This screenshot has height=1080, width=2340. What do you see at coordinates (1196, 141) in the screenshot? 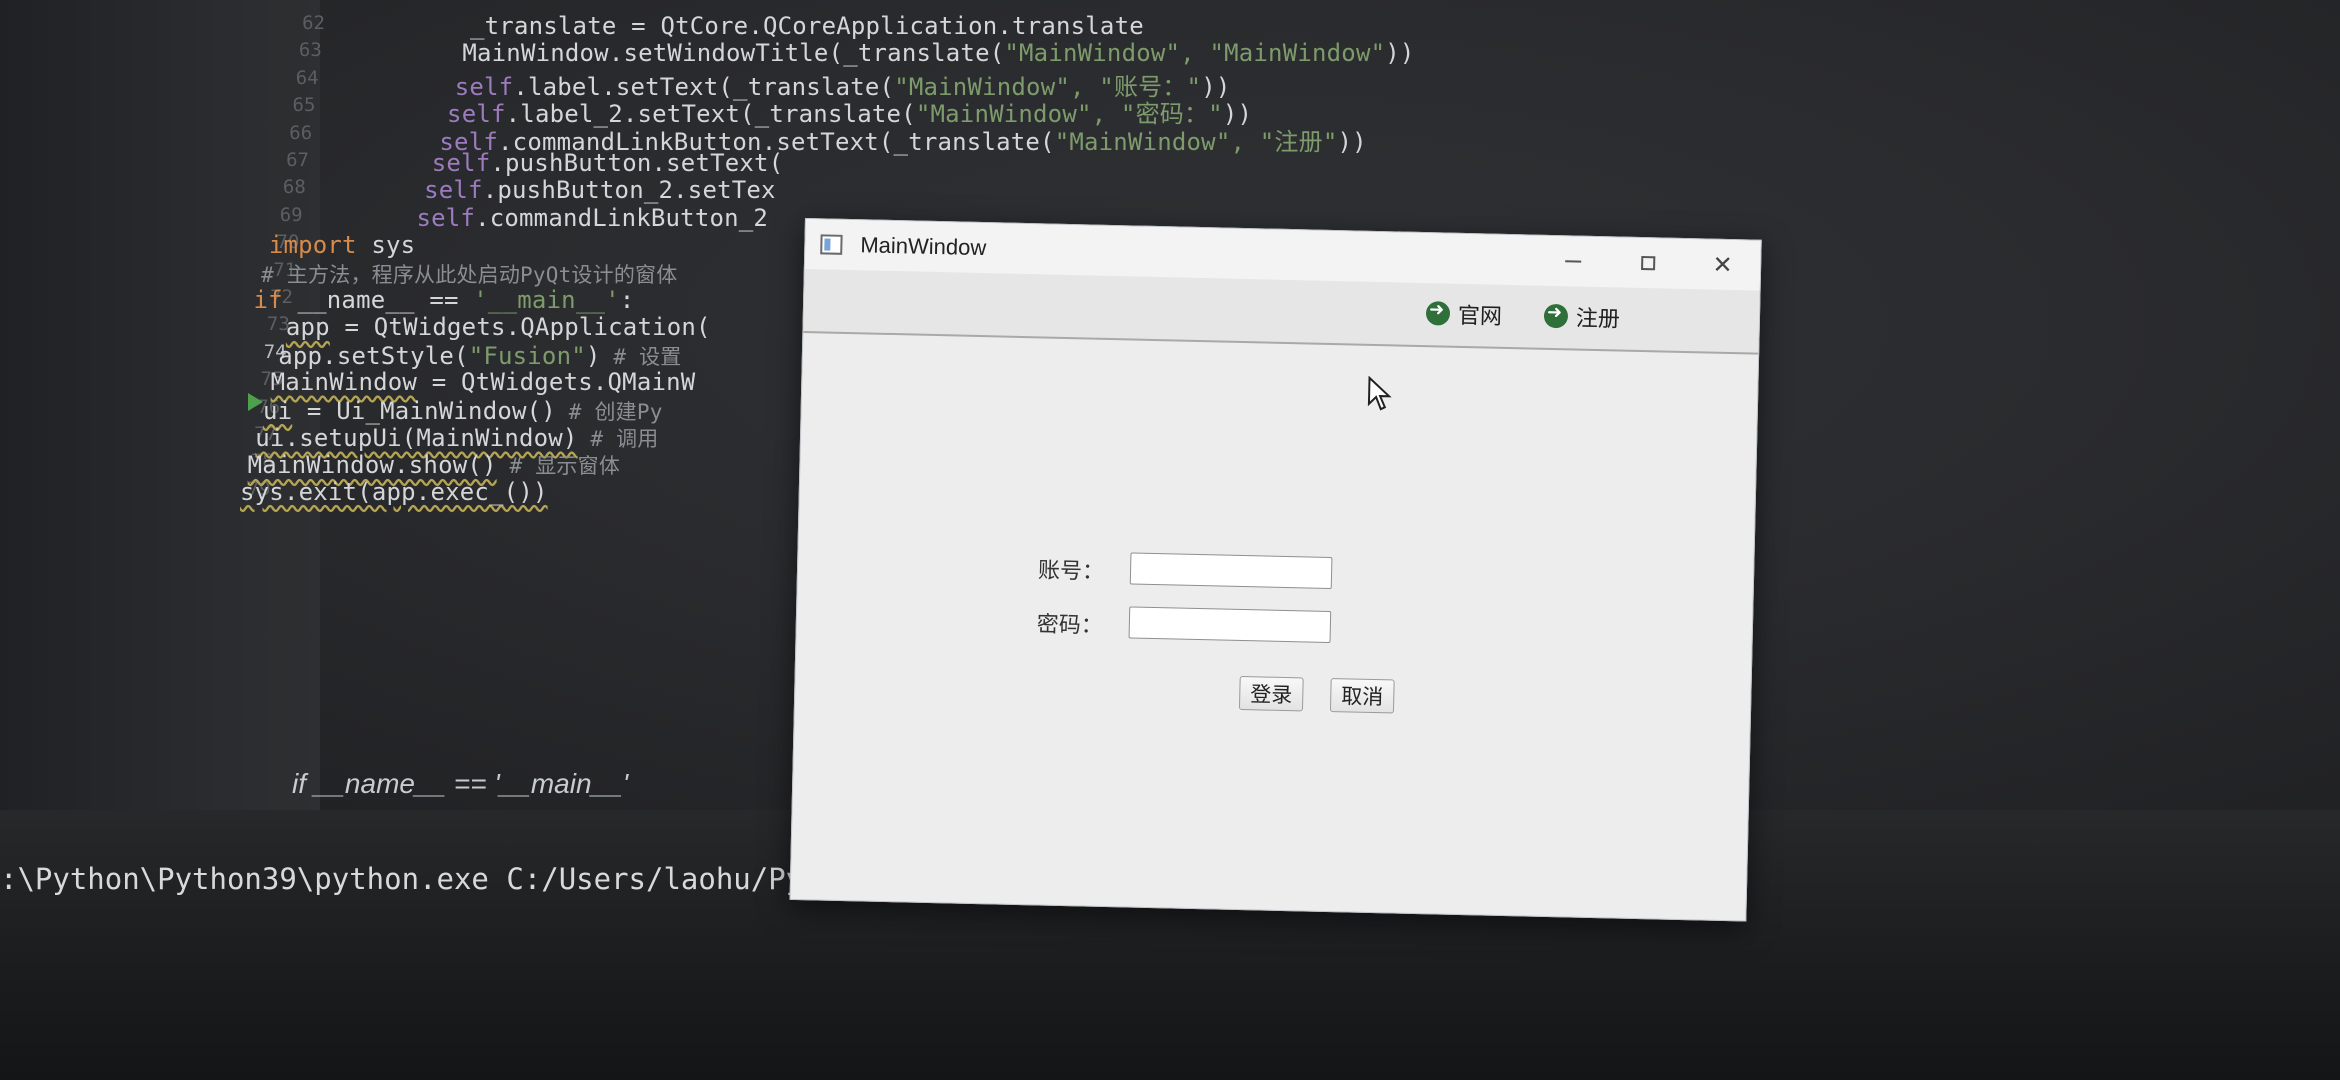
I see `code-token-s1: "MainWindow", "注册"` at bounding box center [1196, 141].